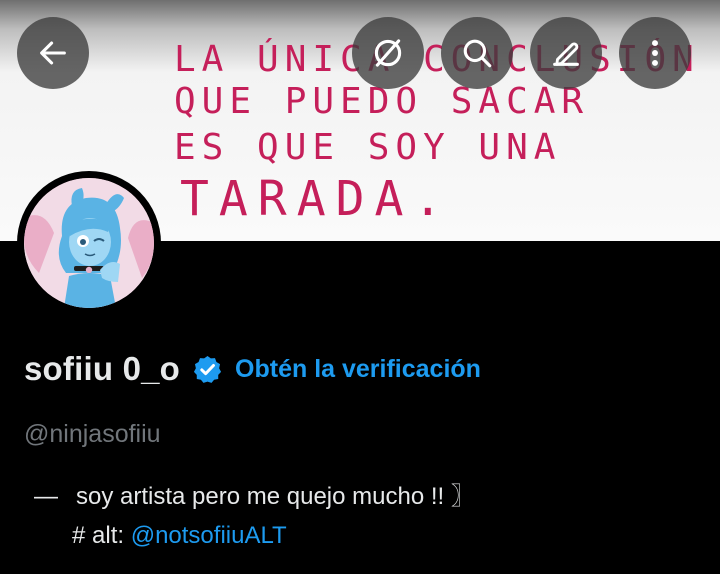 The image size is (720, 574). What do you see at coordinates (358, 369) in the screenshot?
I see `get-verified-link: Obtén la verificación` at bounding box center [358, 369].